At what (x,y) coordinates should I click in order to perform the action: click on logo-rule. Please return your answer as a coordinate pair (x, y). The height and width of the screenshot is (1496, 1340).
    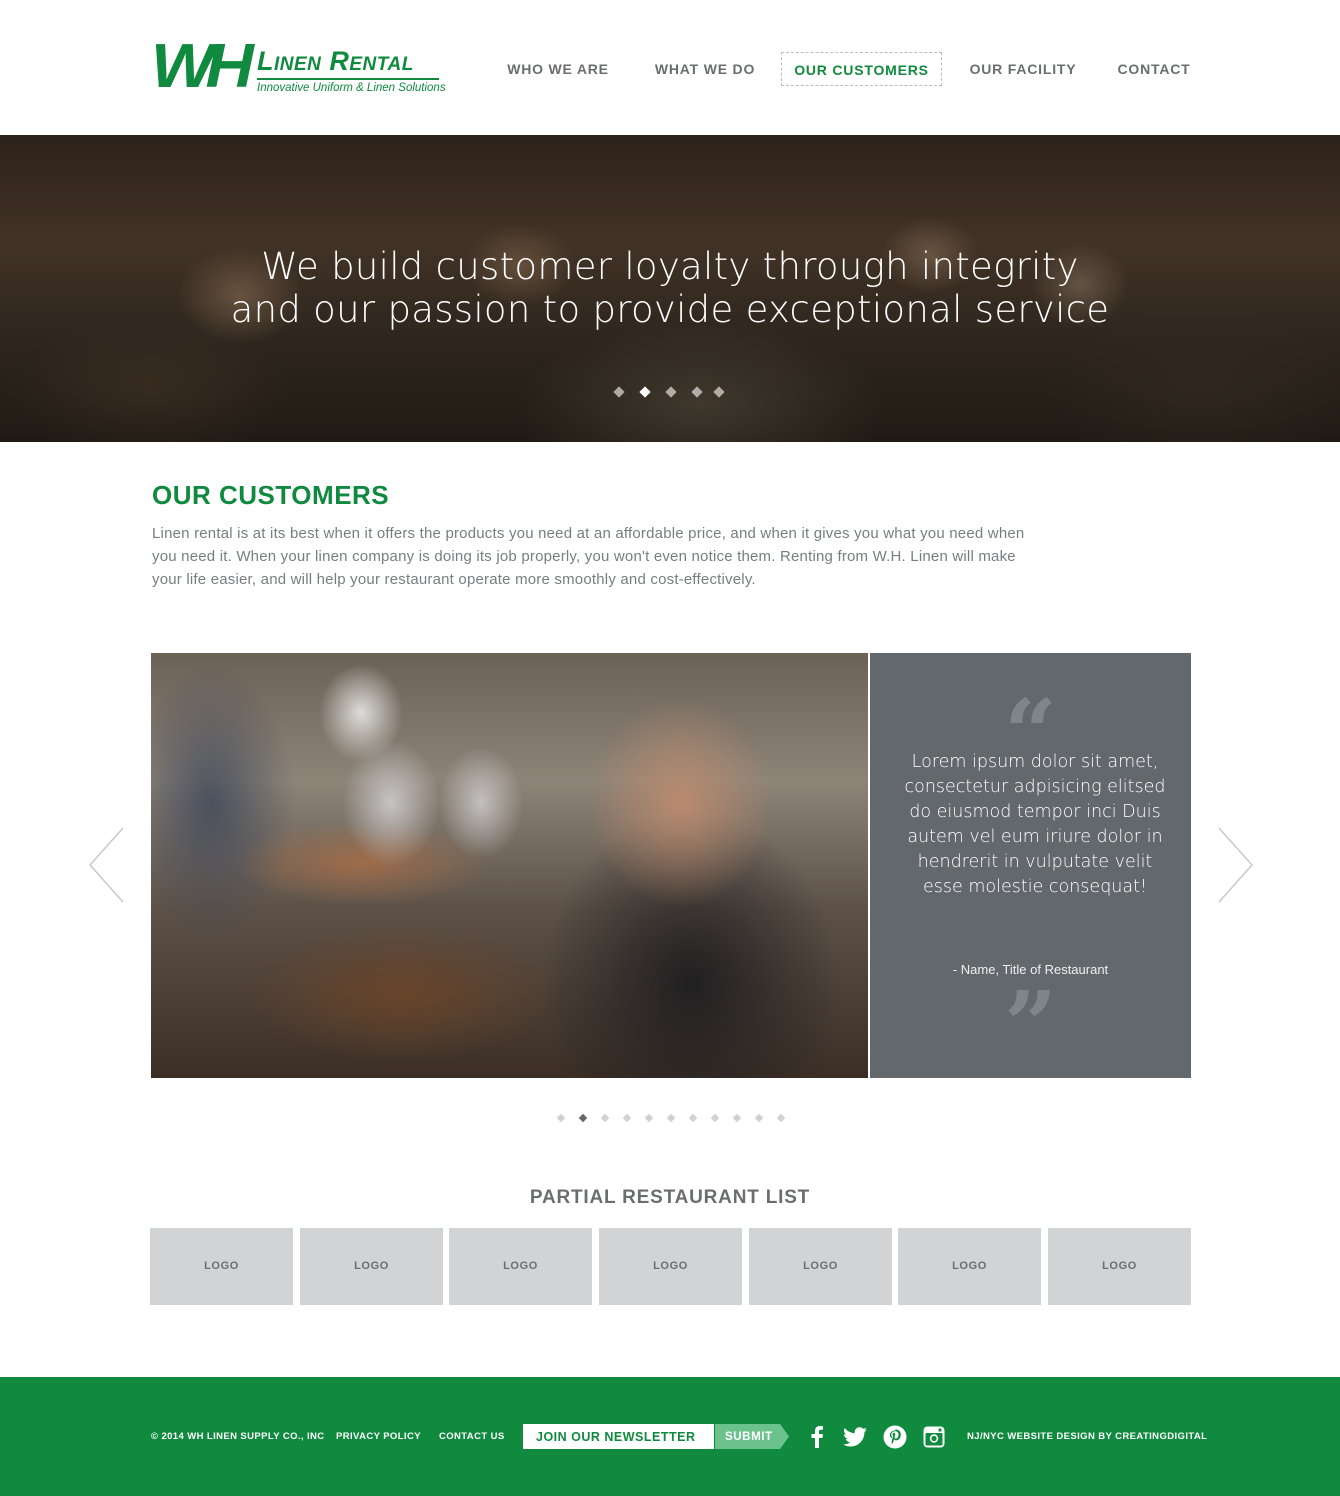
    Looking at the image, I should click on (348, 79).